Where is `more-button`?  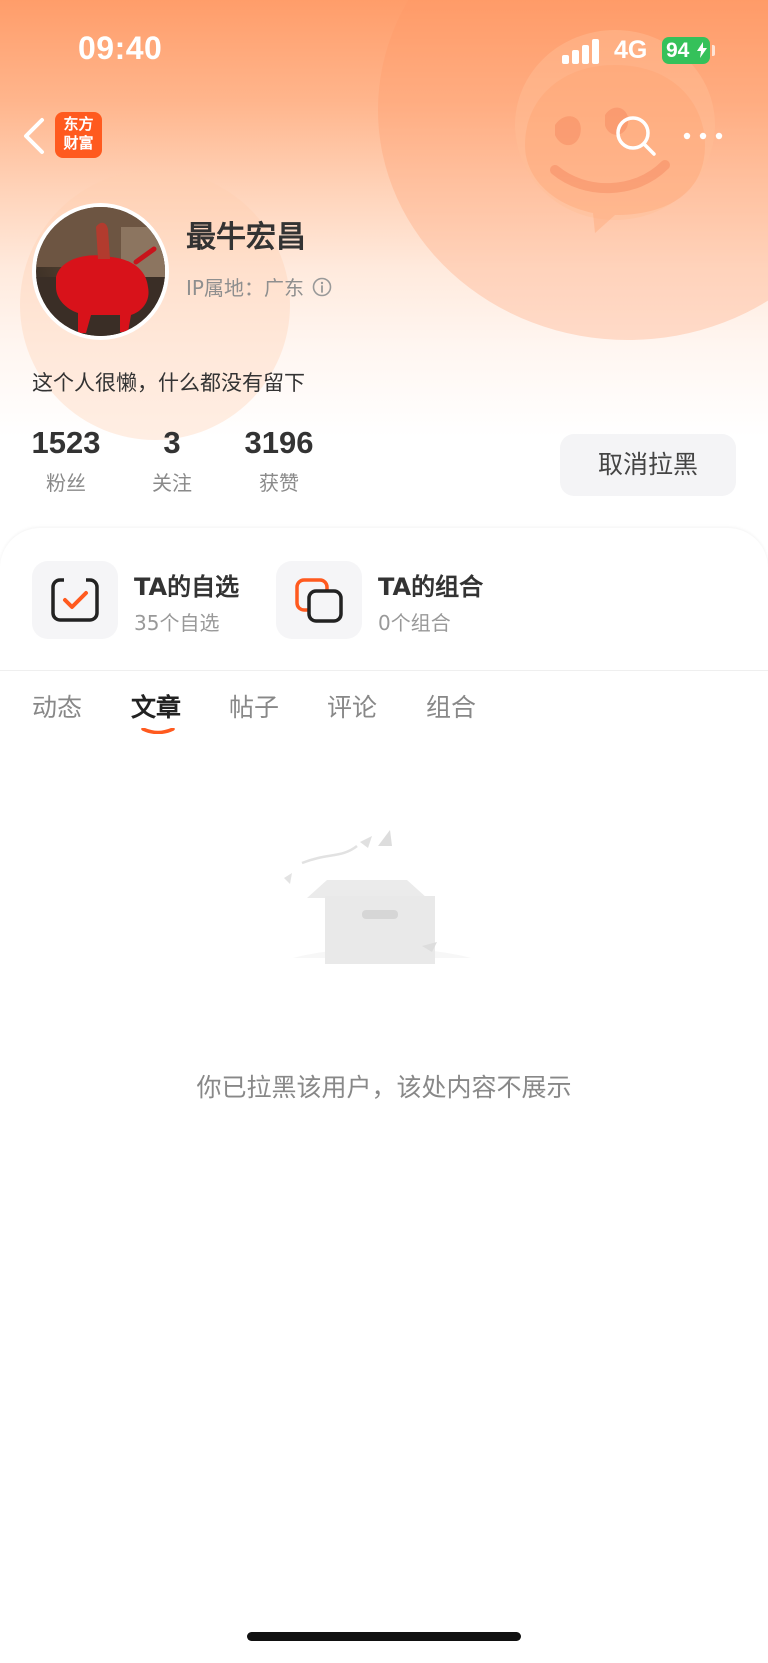
more-button is located at coordinates (703, 136).